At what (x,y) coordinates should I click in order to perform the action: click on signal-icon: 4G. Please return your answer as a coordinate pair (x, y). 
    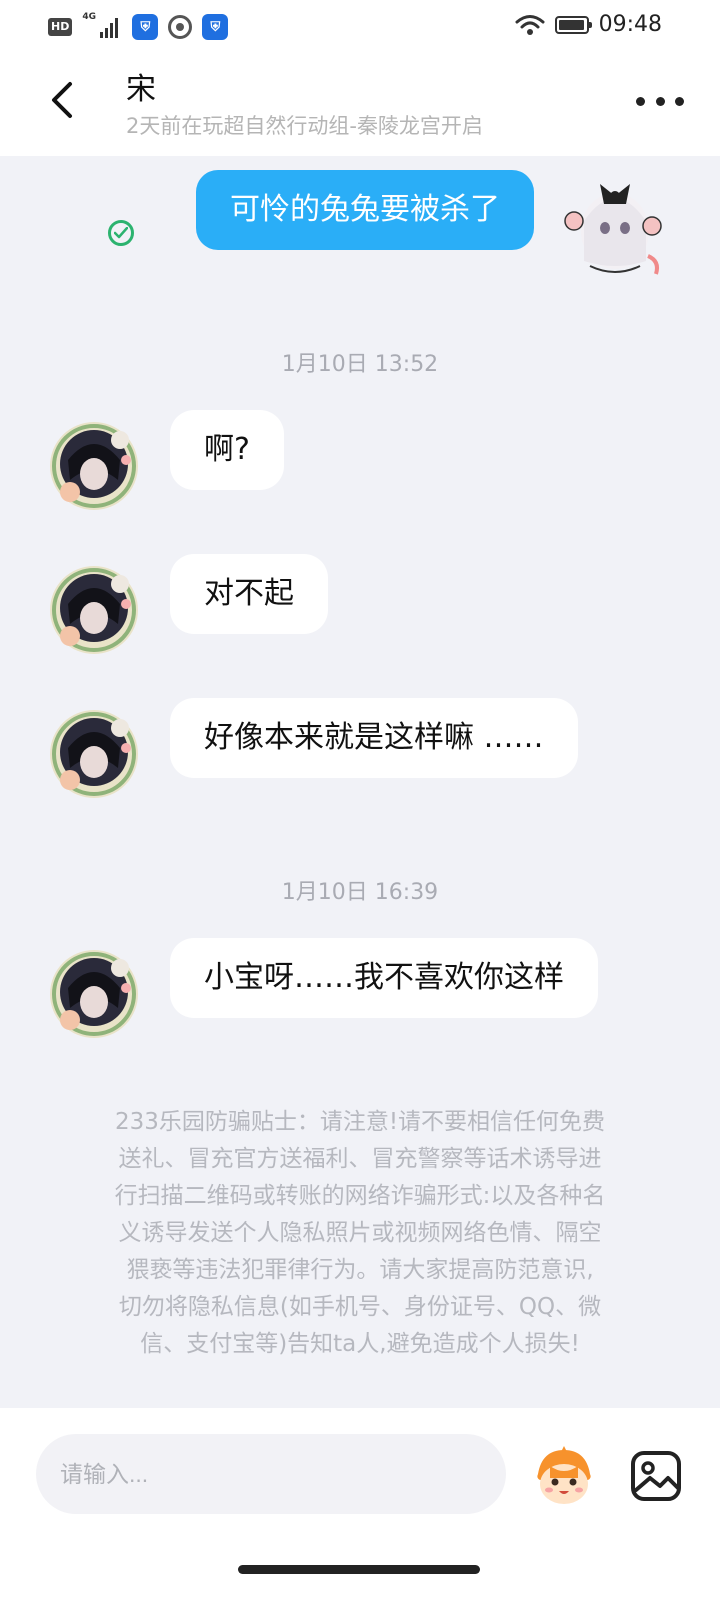
    Looking at the image, I should click on (102, 26).